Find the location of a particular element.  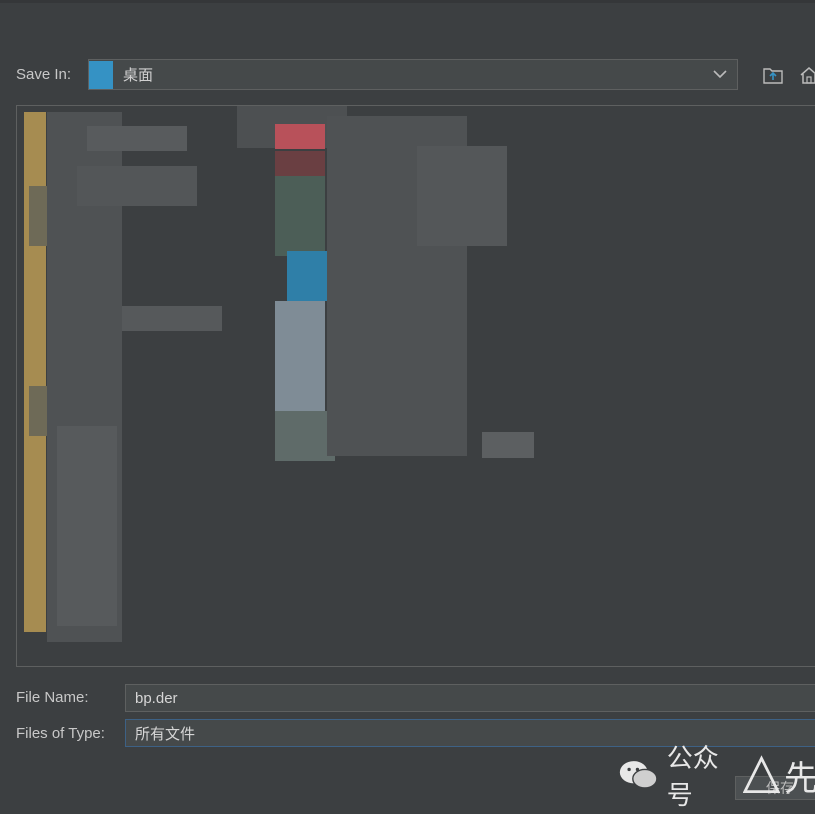

wechat-icon is located at coordinates (638, 775).